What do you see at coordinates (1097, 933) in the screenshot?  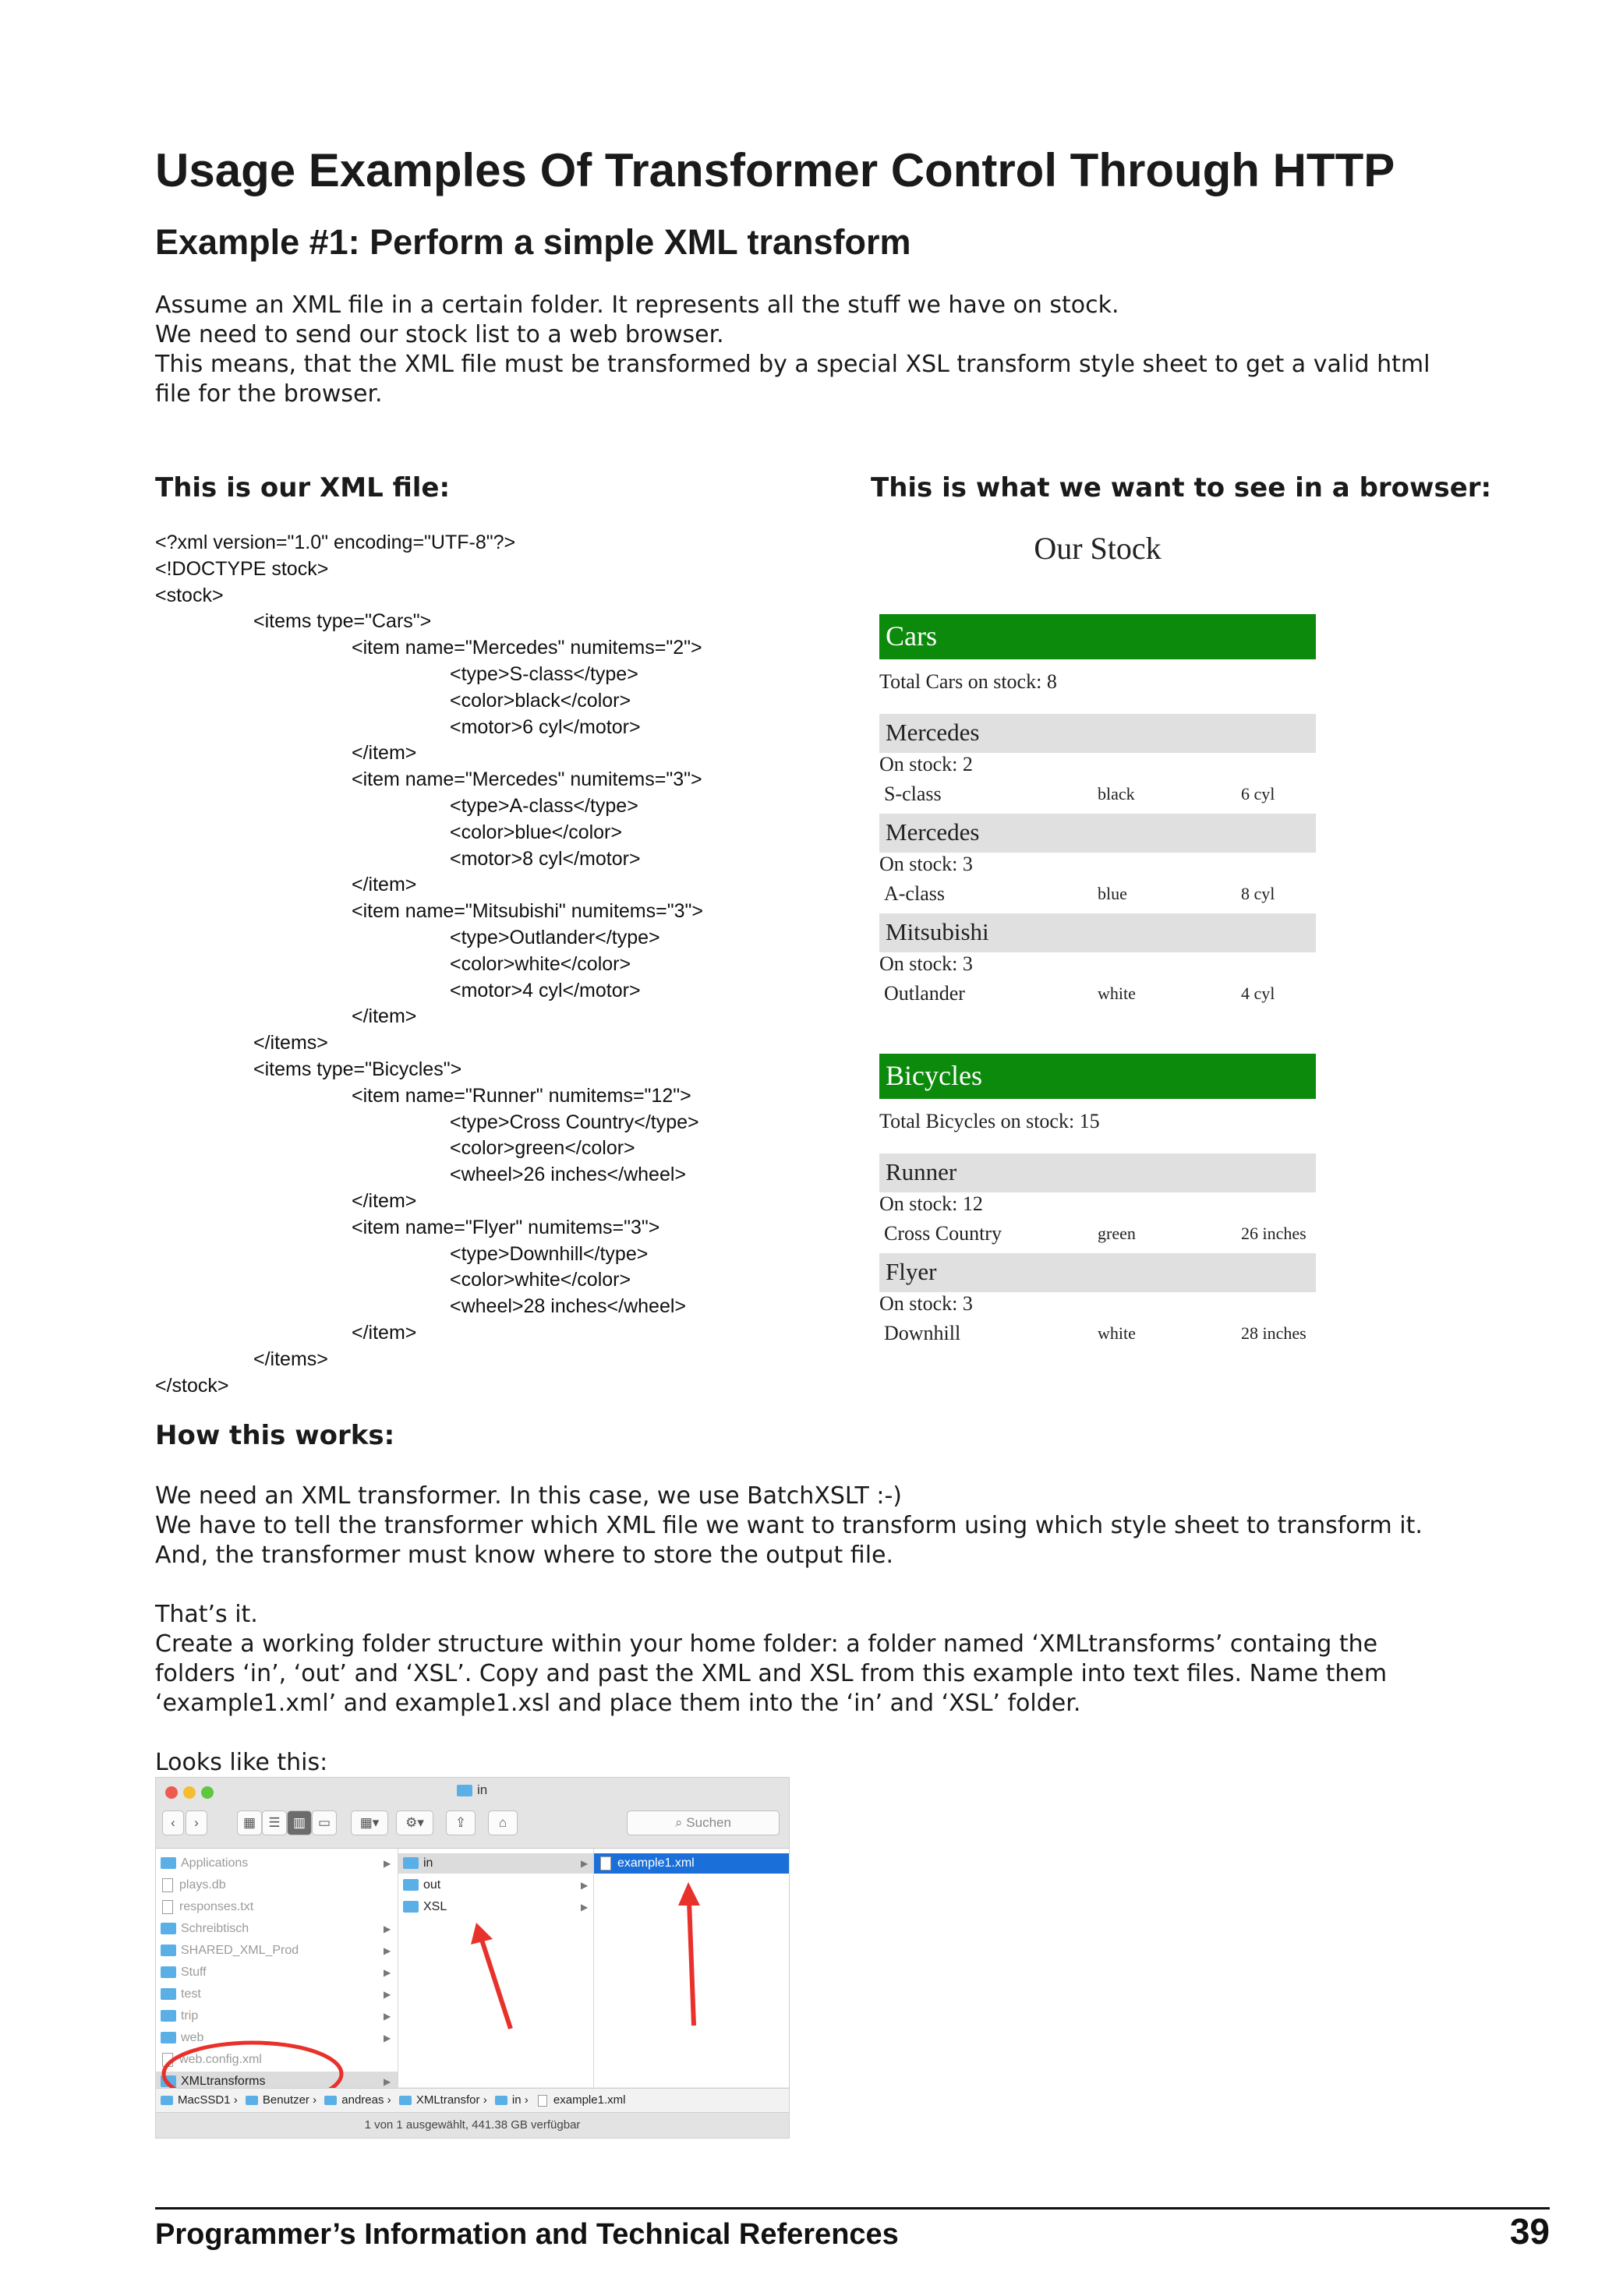 I see `item-name: Mitsubishi` at bounding box center [1097, 933].